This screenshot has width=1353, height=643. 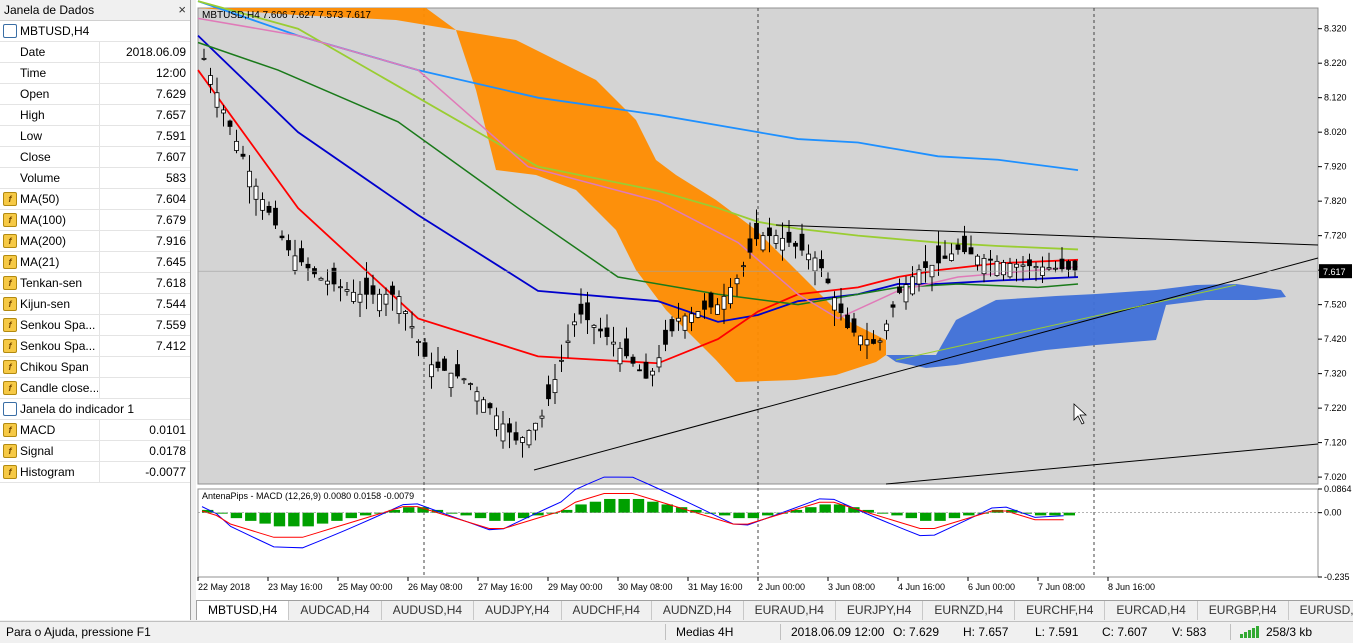 What do you see at coordinates (95, 451) in the screenshot?
I see `data-row: f Signal 0.0178` at bounding box center [95, 451].